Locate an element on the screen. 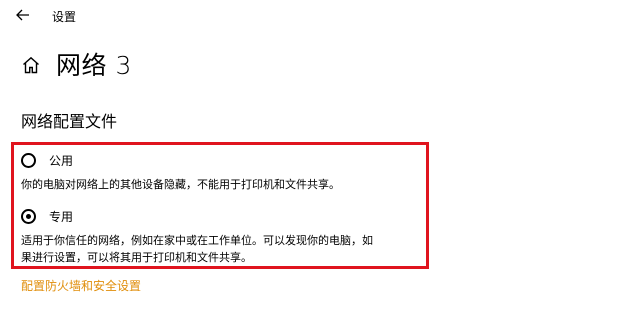 This screenshot has height=309, width=620. network-profile-heading: 网络配置文件 is located at coordinates (69, 121).